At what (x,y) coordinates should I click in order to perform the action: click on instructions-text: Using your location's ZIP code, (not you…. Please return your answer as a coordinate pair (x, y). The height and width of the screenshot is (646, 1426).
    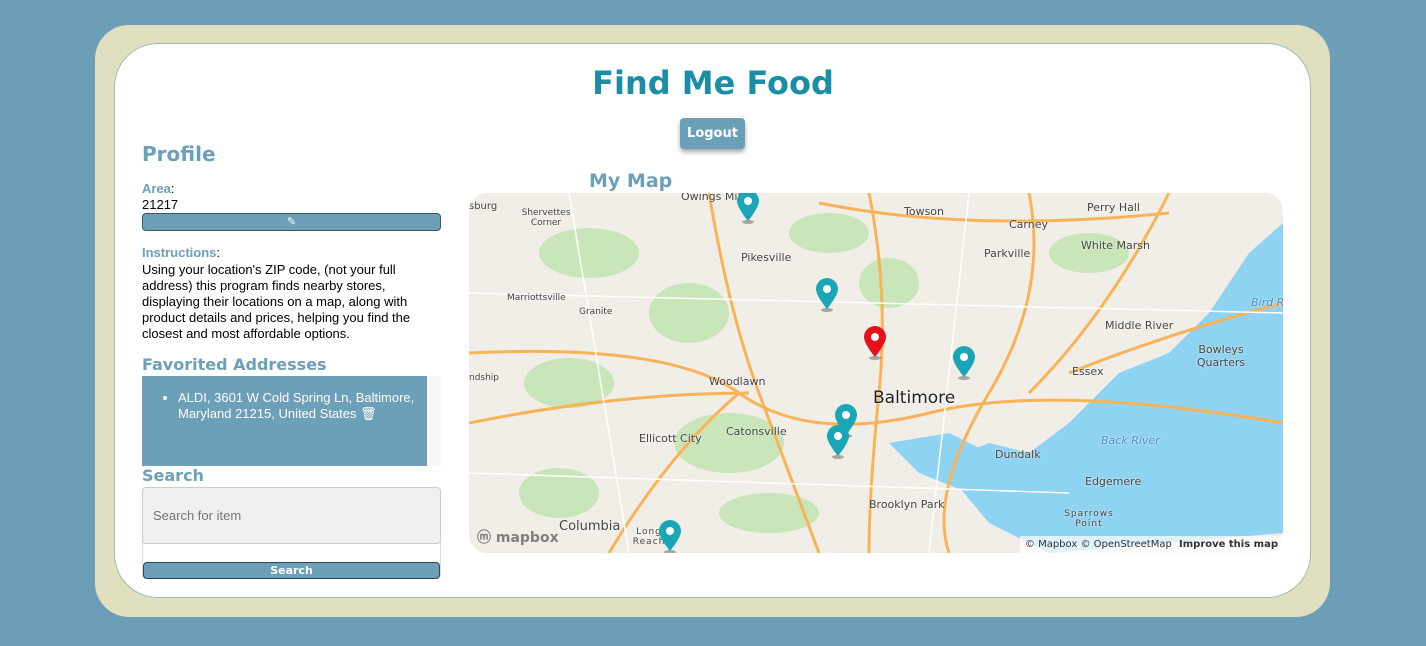
    Looking at the image, I should click on (276, 301).